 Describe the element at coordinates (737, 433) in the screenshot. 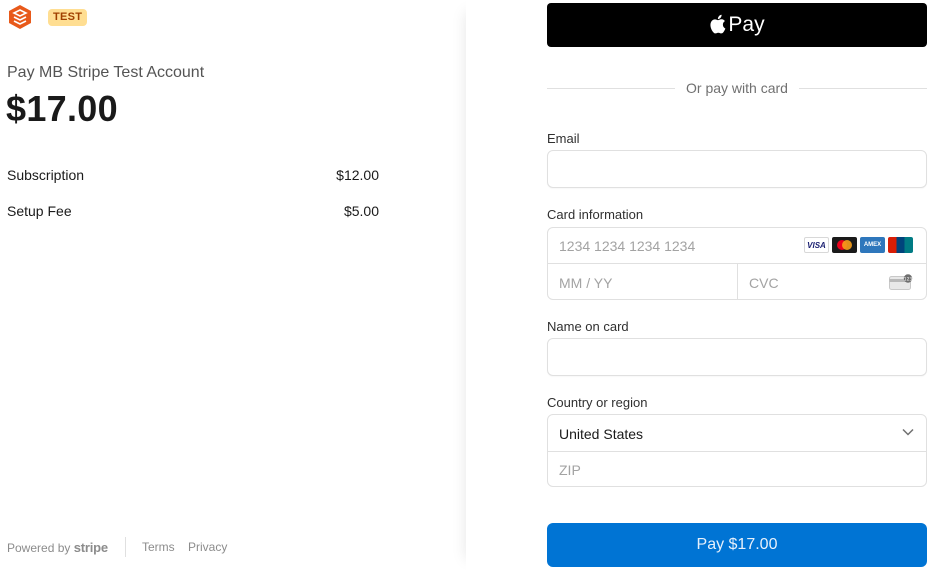

I see `country-select: United States` at that location.